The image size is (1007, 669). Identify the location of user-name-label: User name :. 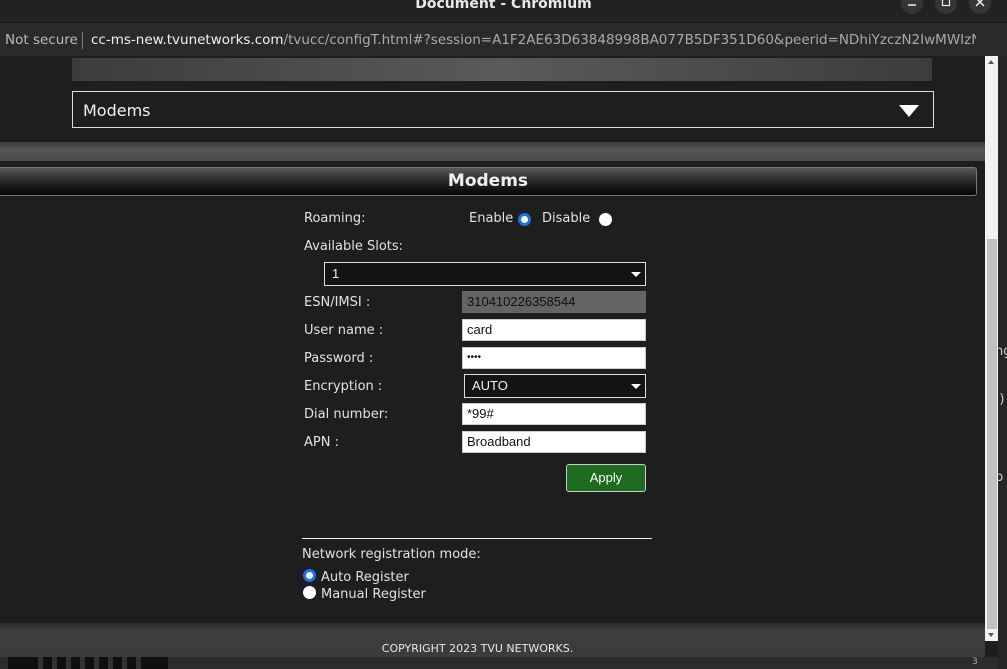
(344, 330).